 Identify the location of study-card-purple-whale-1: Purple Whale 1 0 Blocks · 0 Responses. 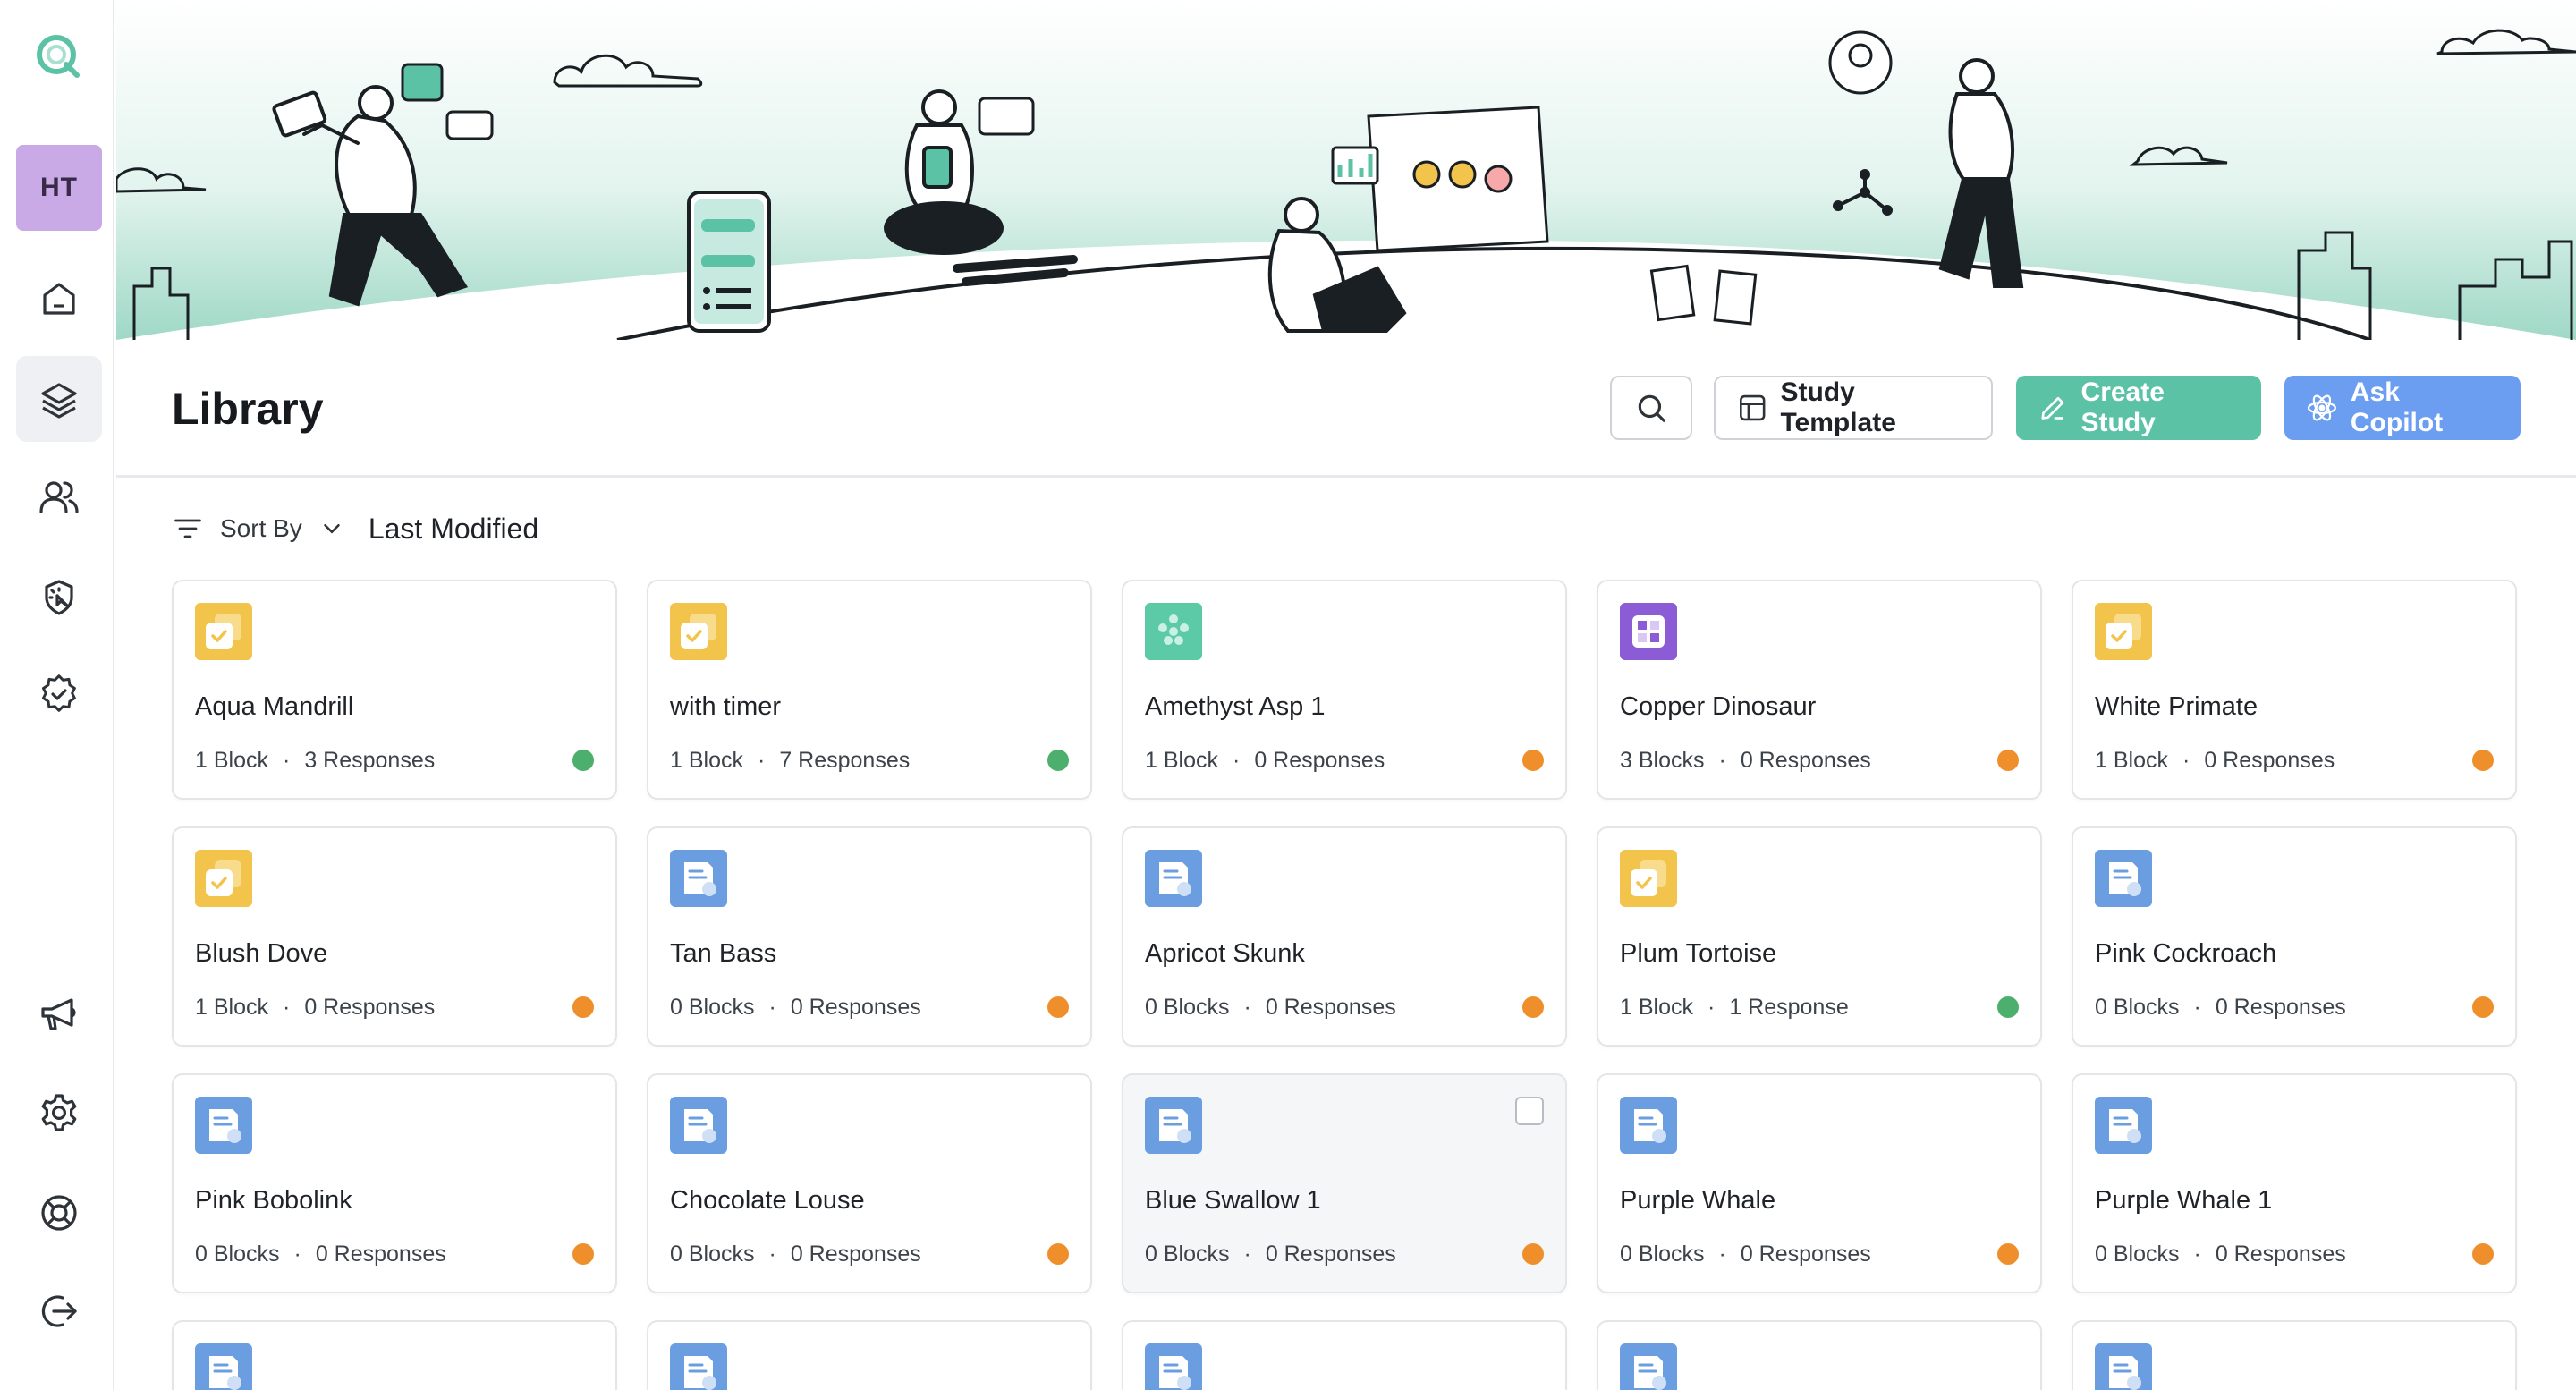
(2294, 1183).